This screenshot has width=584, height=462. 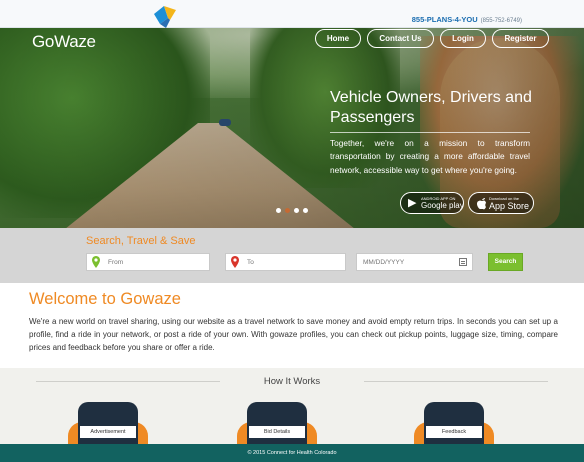 What do you see at coordinates (338, 38) in the screenshot?
I see `nav-home-button: Home` at bounding box center [338, 38].